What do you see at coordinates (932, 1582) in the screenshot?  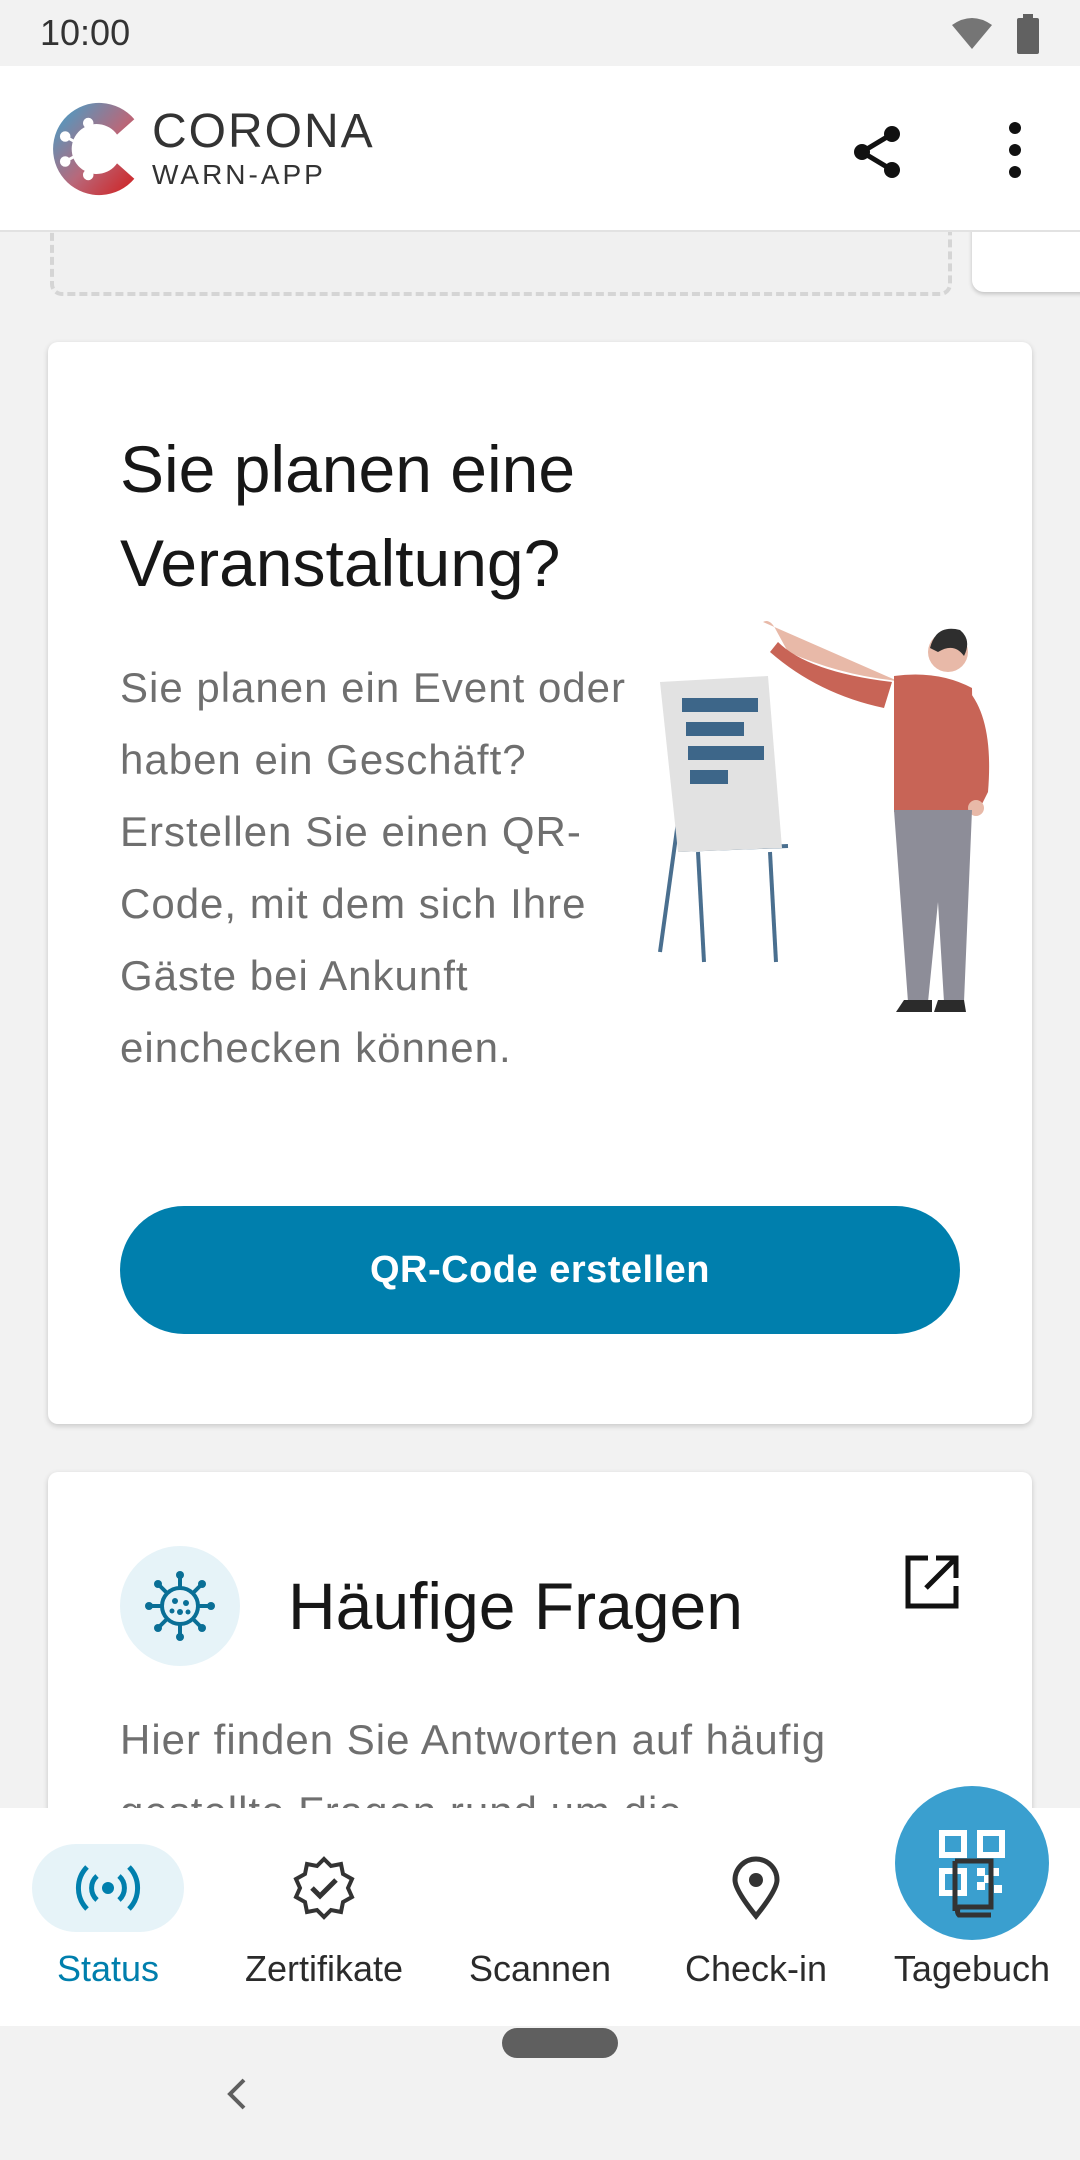 I see `external-link-icon` at bounding box center [932, 1582].